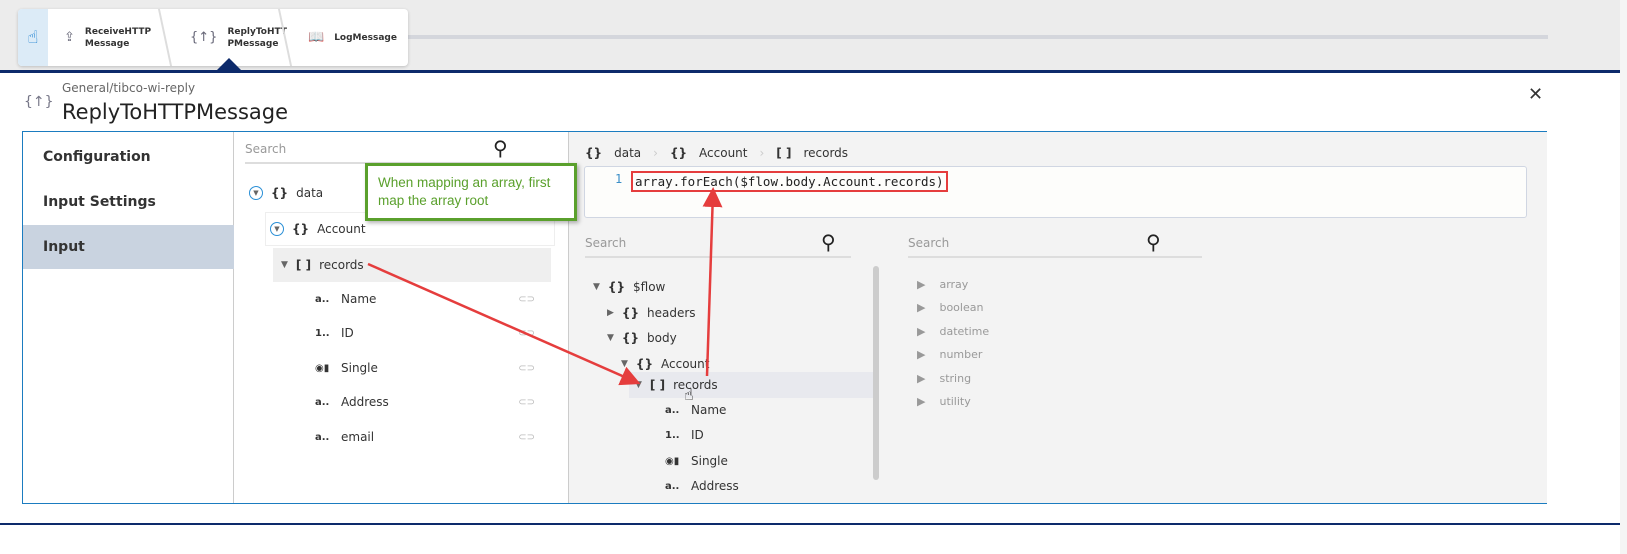  Describe the element at coordinates (810, 524) in the screenshot. I see `divider` at that location.